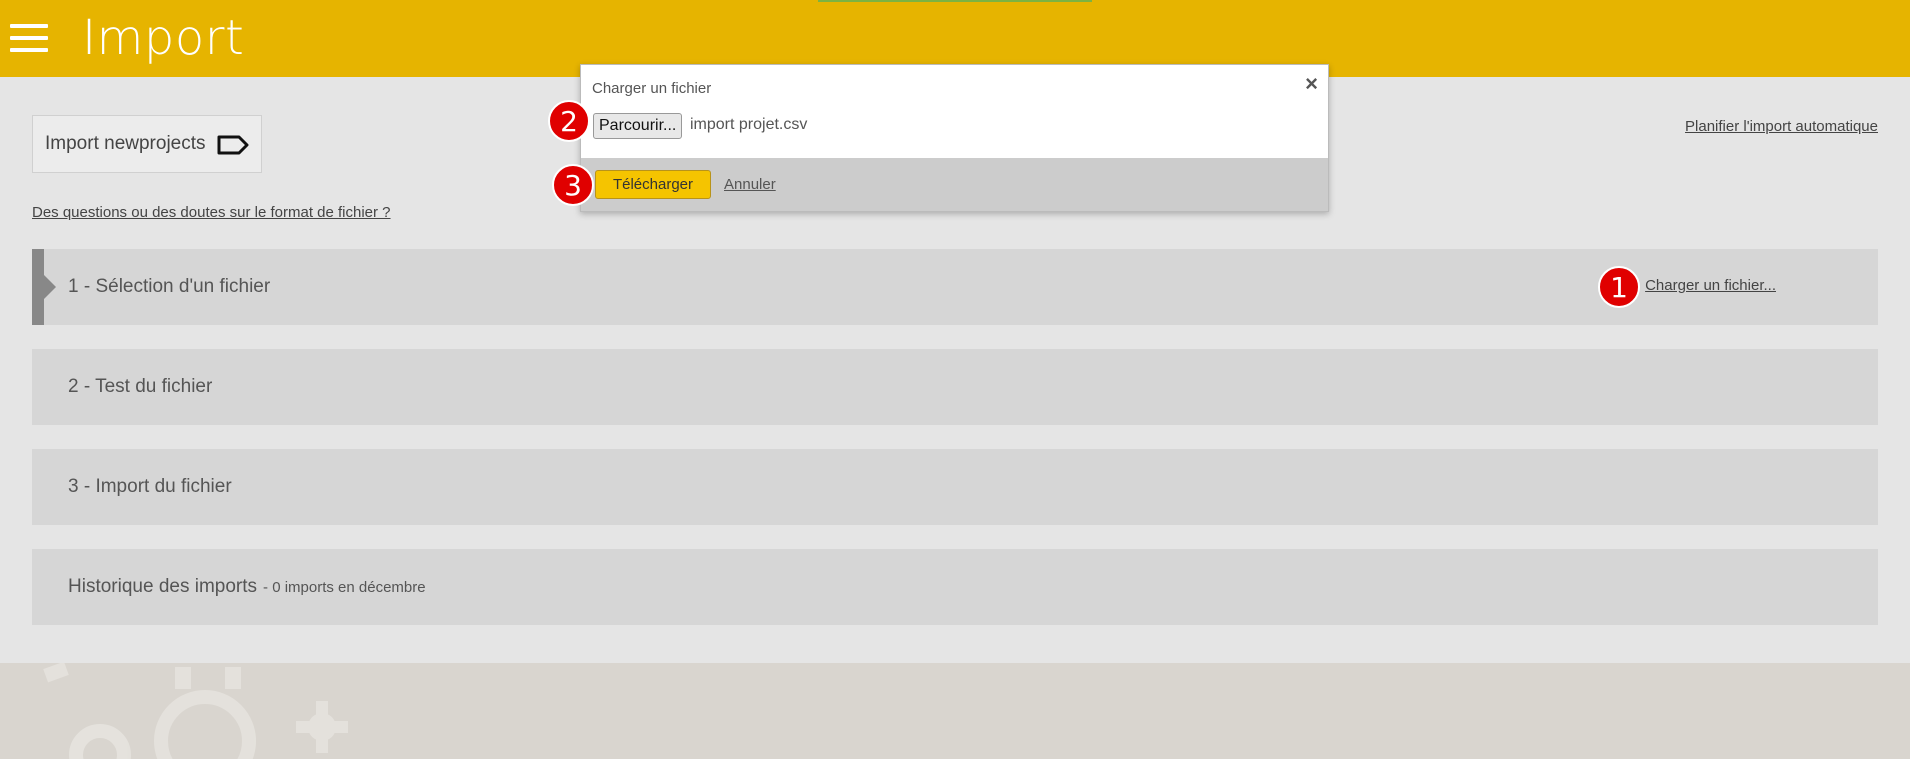  I want to click on footer, so click(955, 711).